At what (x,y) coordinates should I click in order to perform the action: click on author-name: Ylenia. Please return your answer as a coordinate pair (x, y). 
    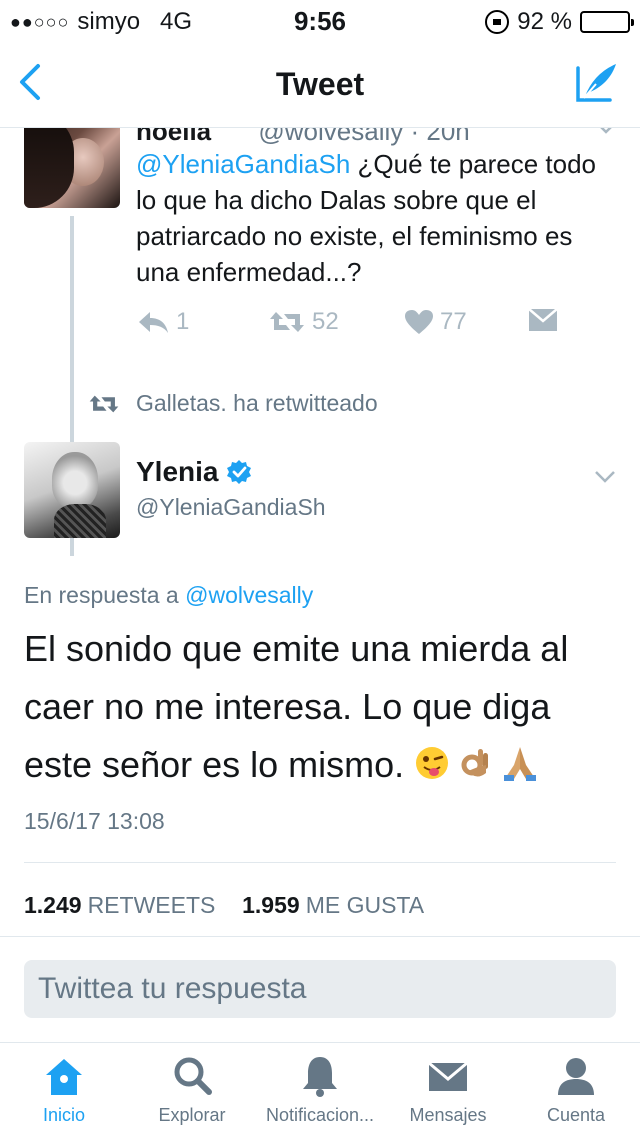
    Looking at the image, I should click on (177, 472).